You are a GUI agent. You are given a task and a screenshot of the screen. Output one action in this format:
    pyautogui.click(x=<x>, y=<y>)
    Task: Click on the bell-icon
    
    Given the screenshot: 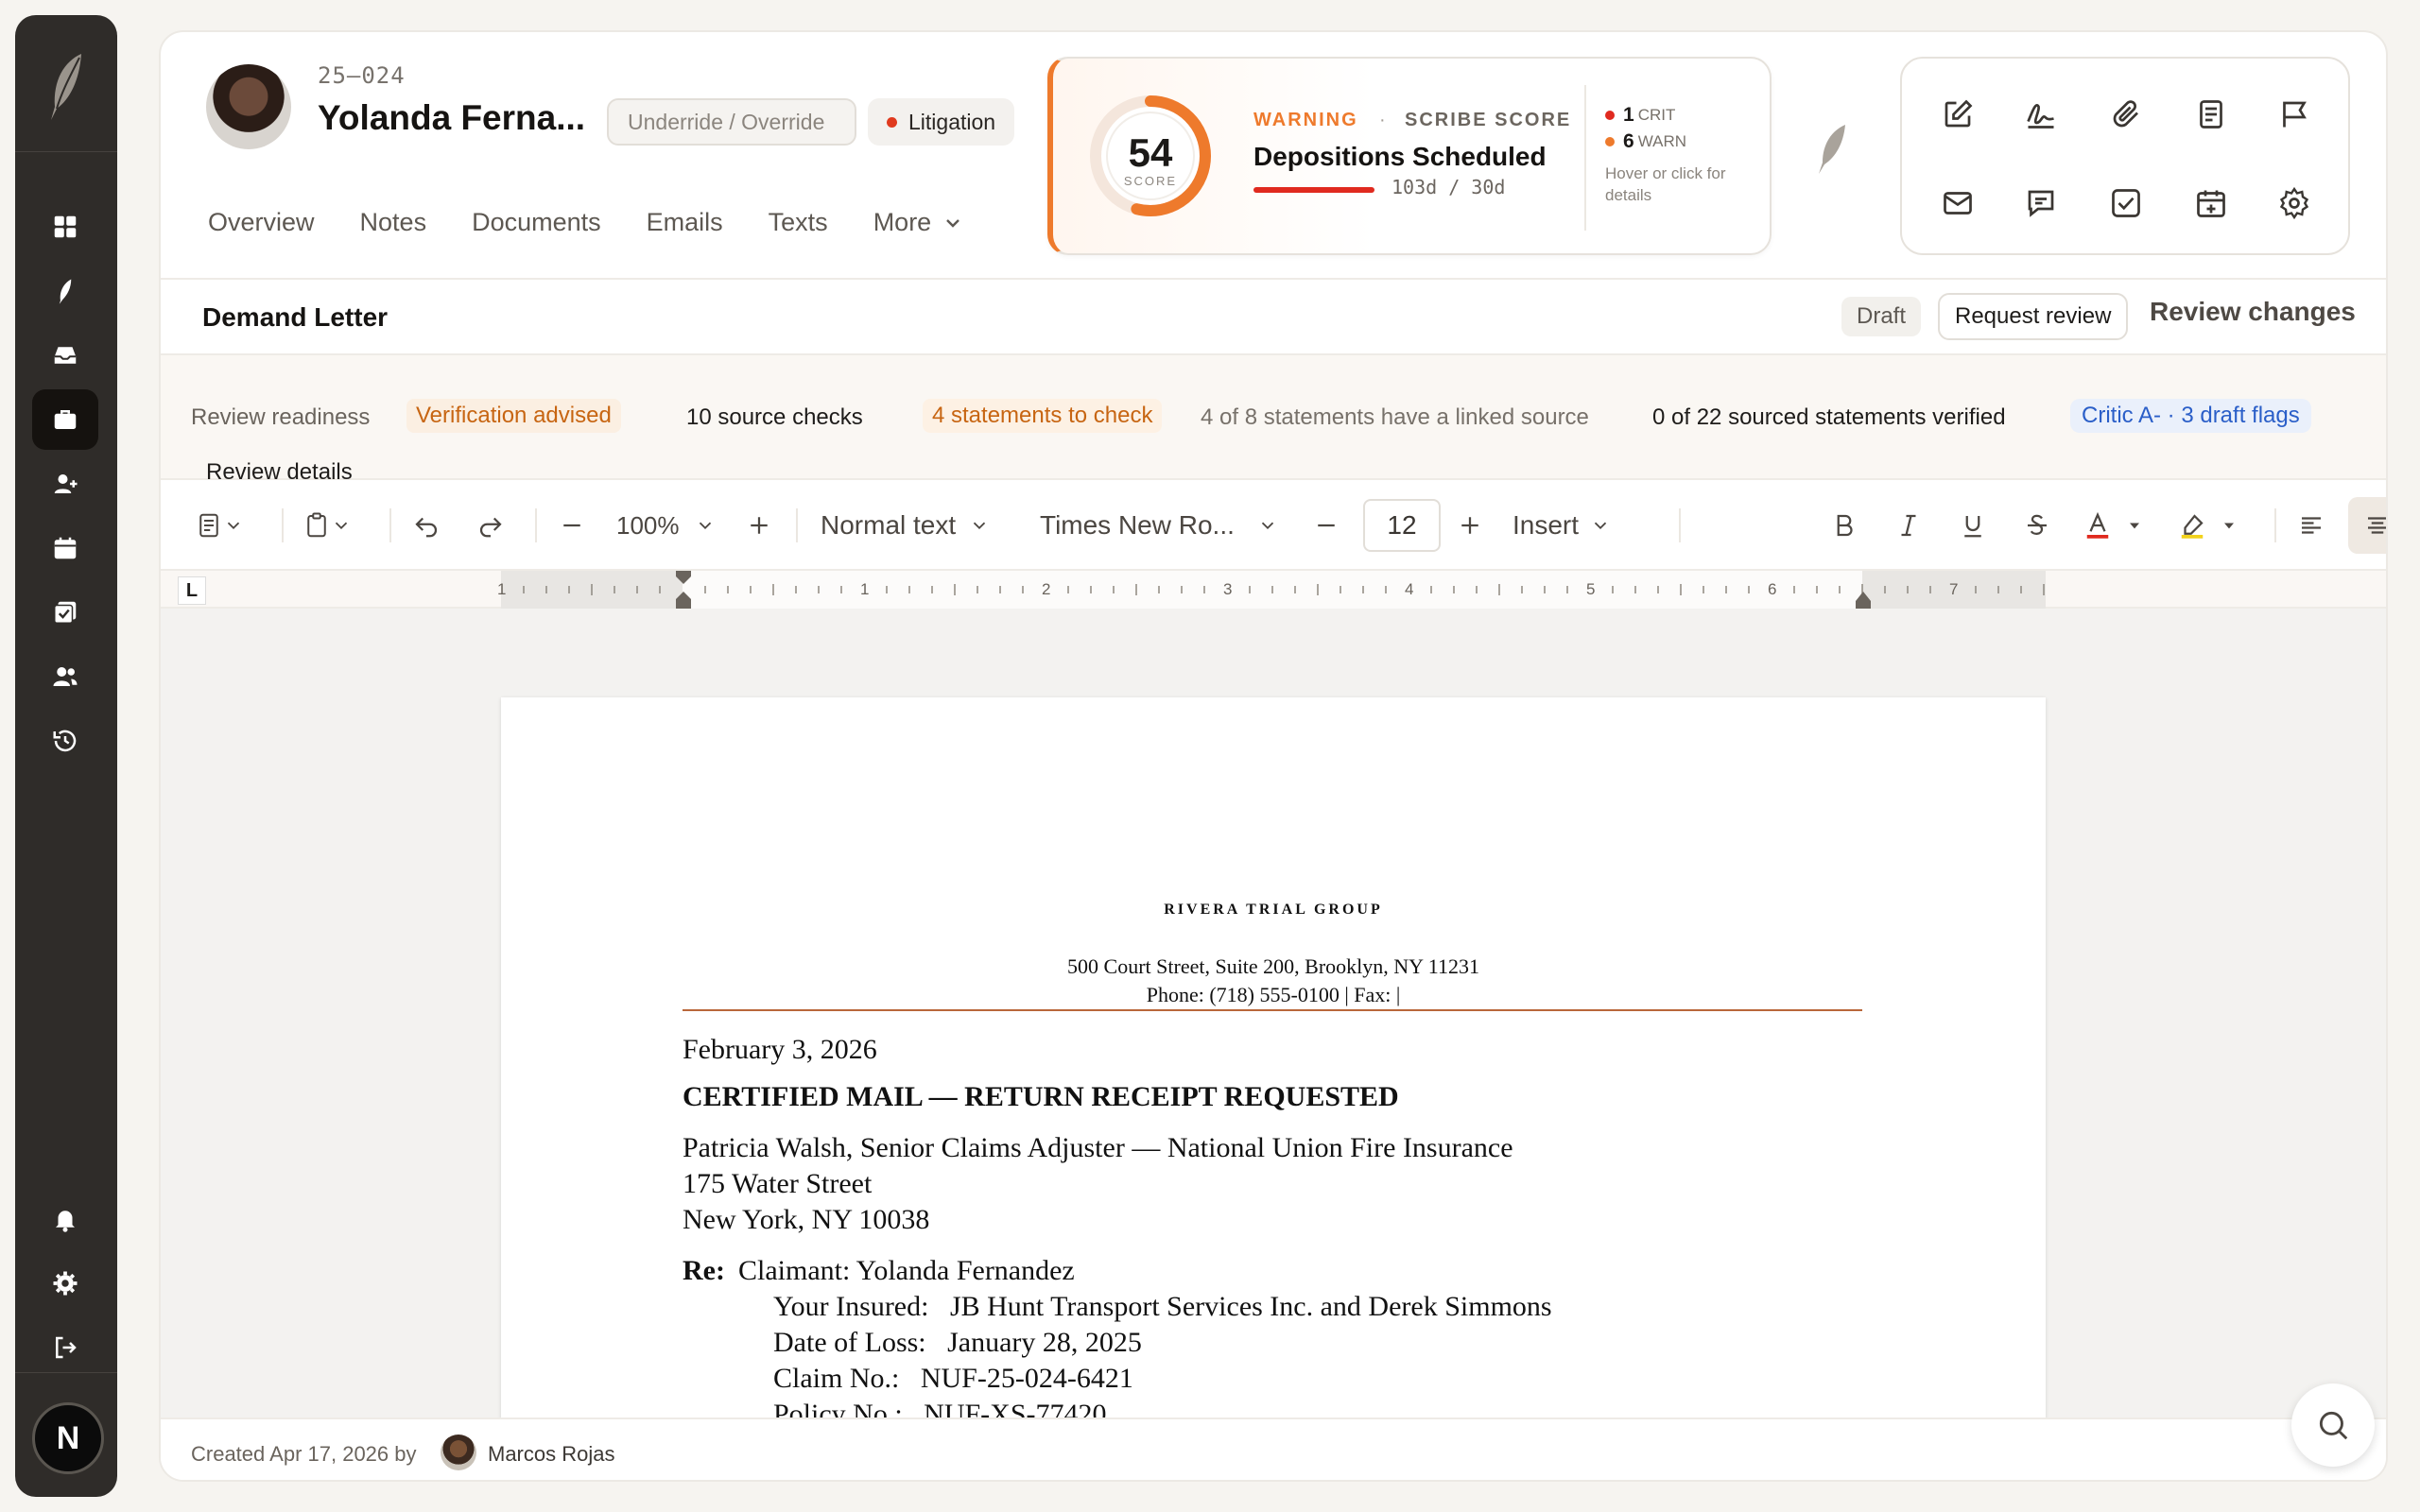 What is the action you would take?
    pyautogui.click(x=65, y=1221)
    